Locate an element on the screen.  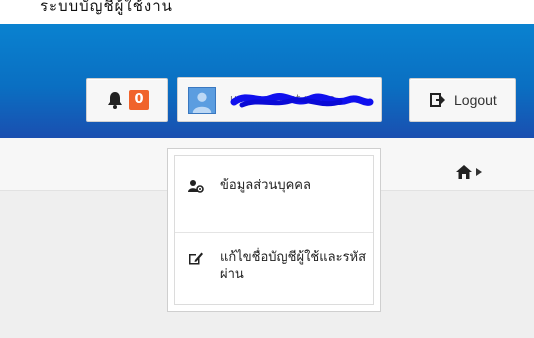
user-menu-button: user.account.name is located at coordinates (279, 99).